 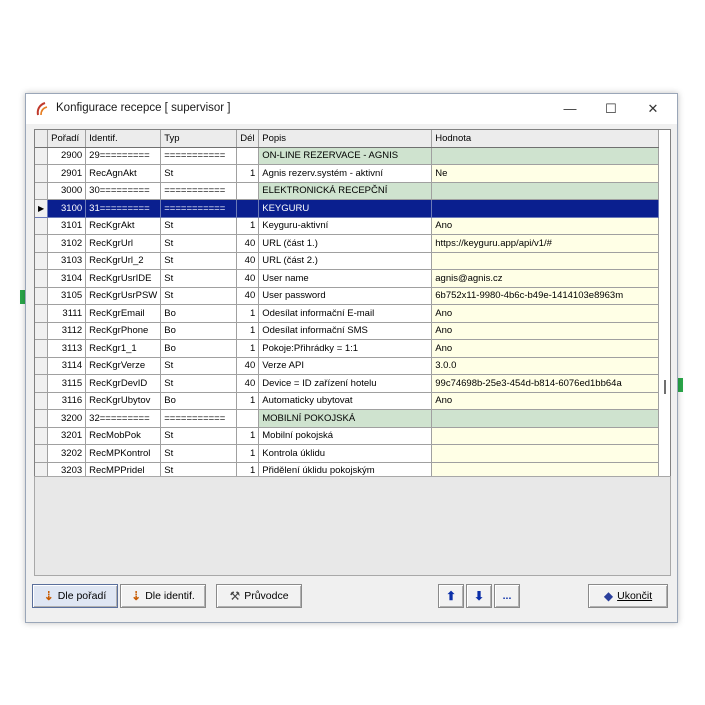 What do you see at coordinates (347, 453) in the screenshot?
I see `table-row: 3202 RecMPKontrol St 1 Kontrola úklidu` at bounding box center [347, 453].